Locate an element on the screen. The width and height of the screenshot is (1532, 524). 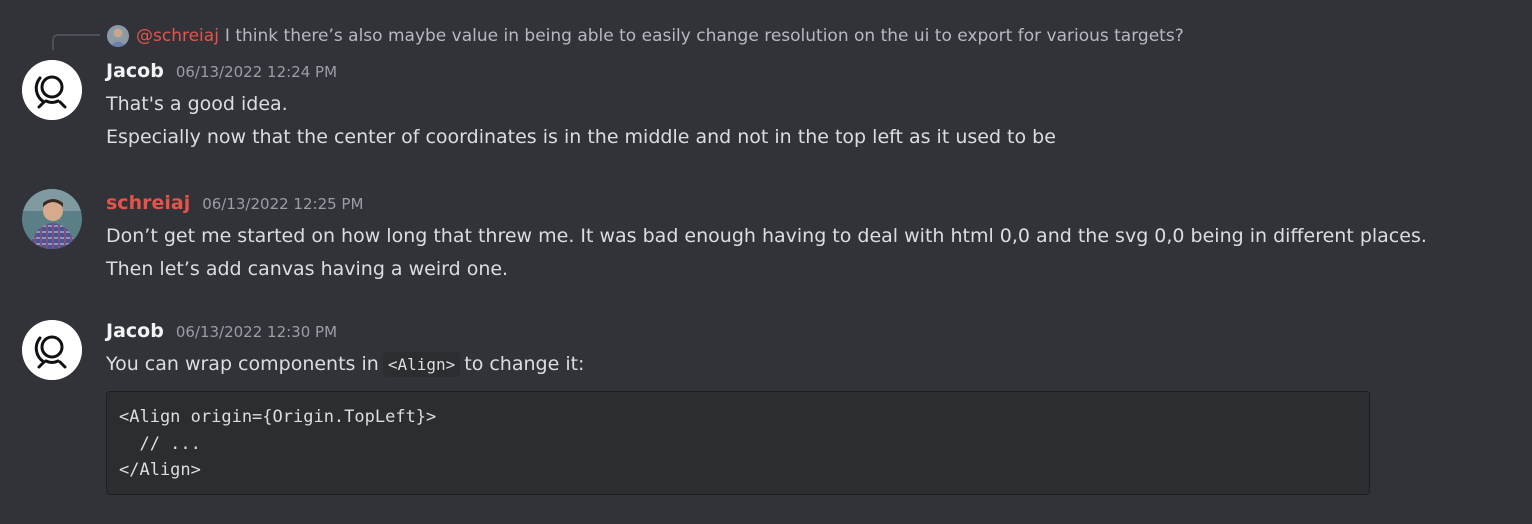
reply-spine is located at coordinates (76, 42).